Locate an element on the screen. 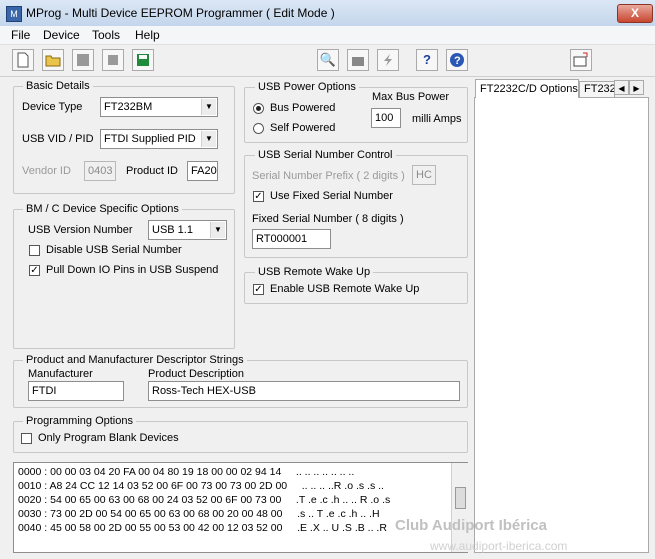 The height and width of the screenshot is (559, 655). power-options-legend: USB Power Options is located at coordinates (307, 87).